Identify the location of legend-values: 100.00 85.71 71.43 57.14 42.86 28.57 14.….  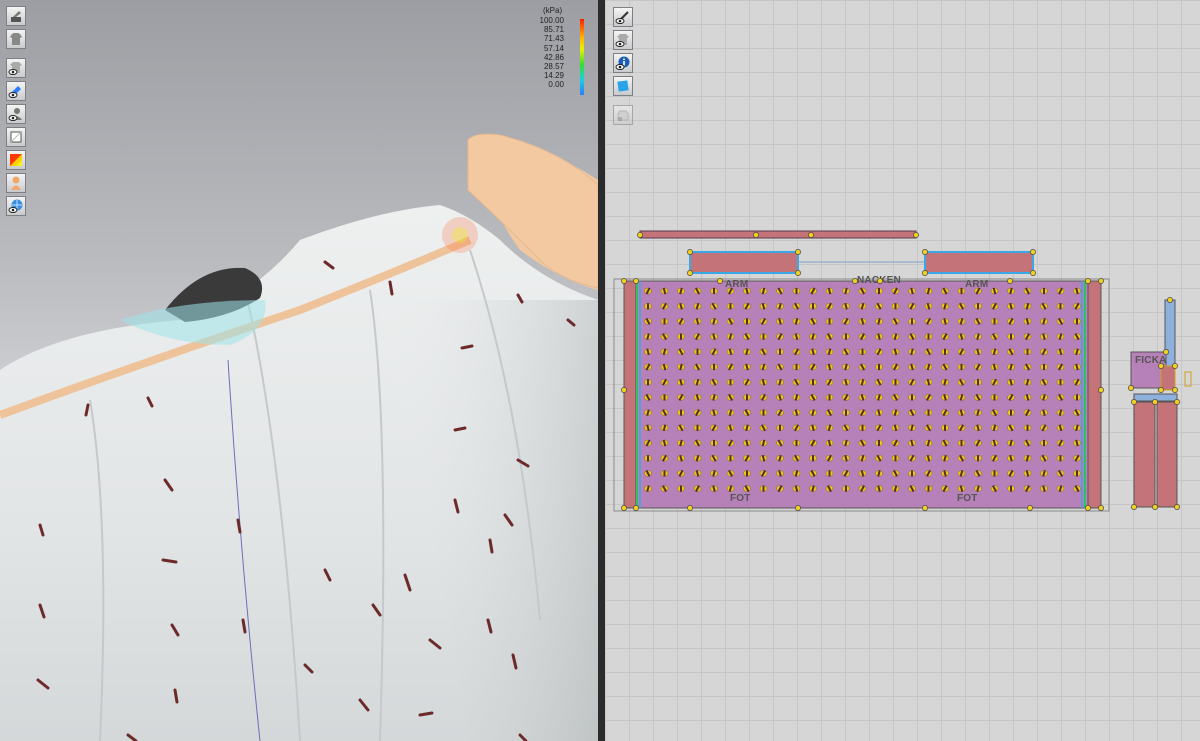
(550, 53).